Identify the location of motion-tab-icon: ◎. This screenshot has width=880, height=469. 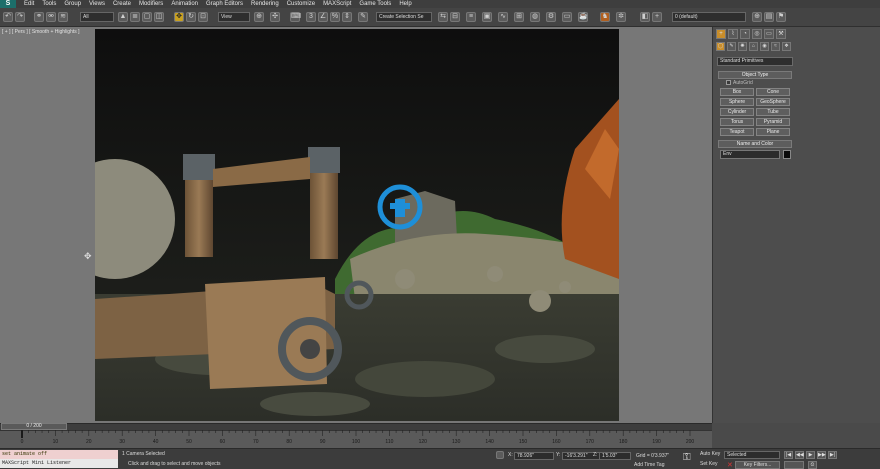
(757, 34).